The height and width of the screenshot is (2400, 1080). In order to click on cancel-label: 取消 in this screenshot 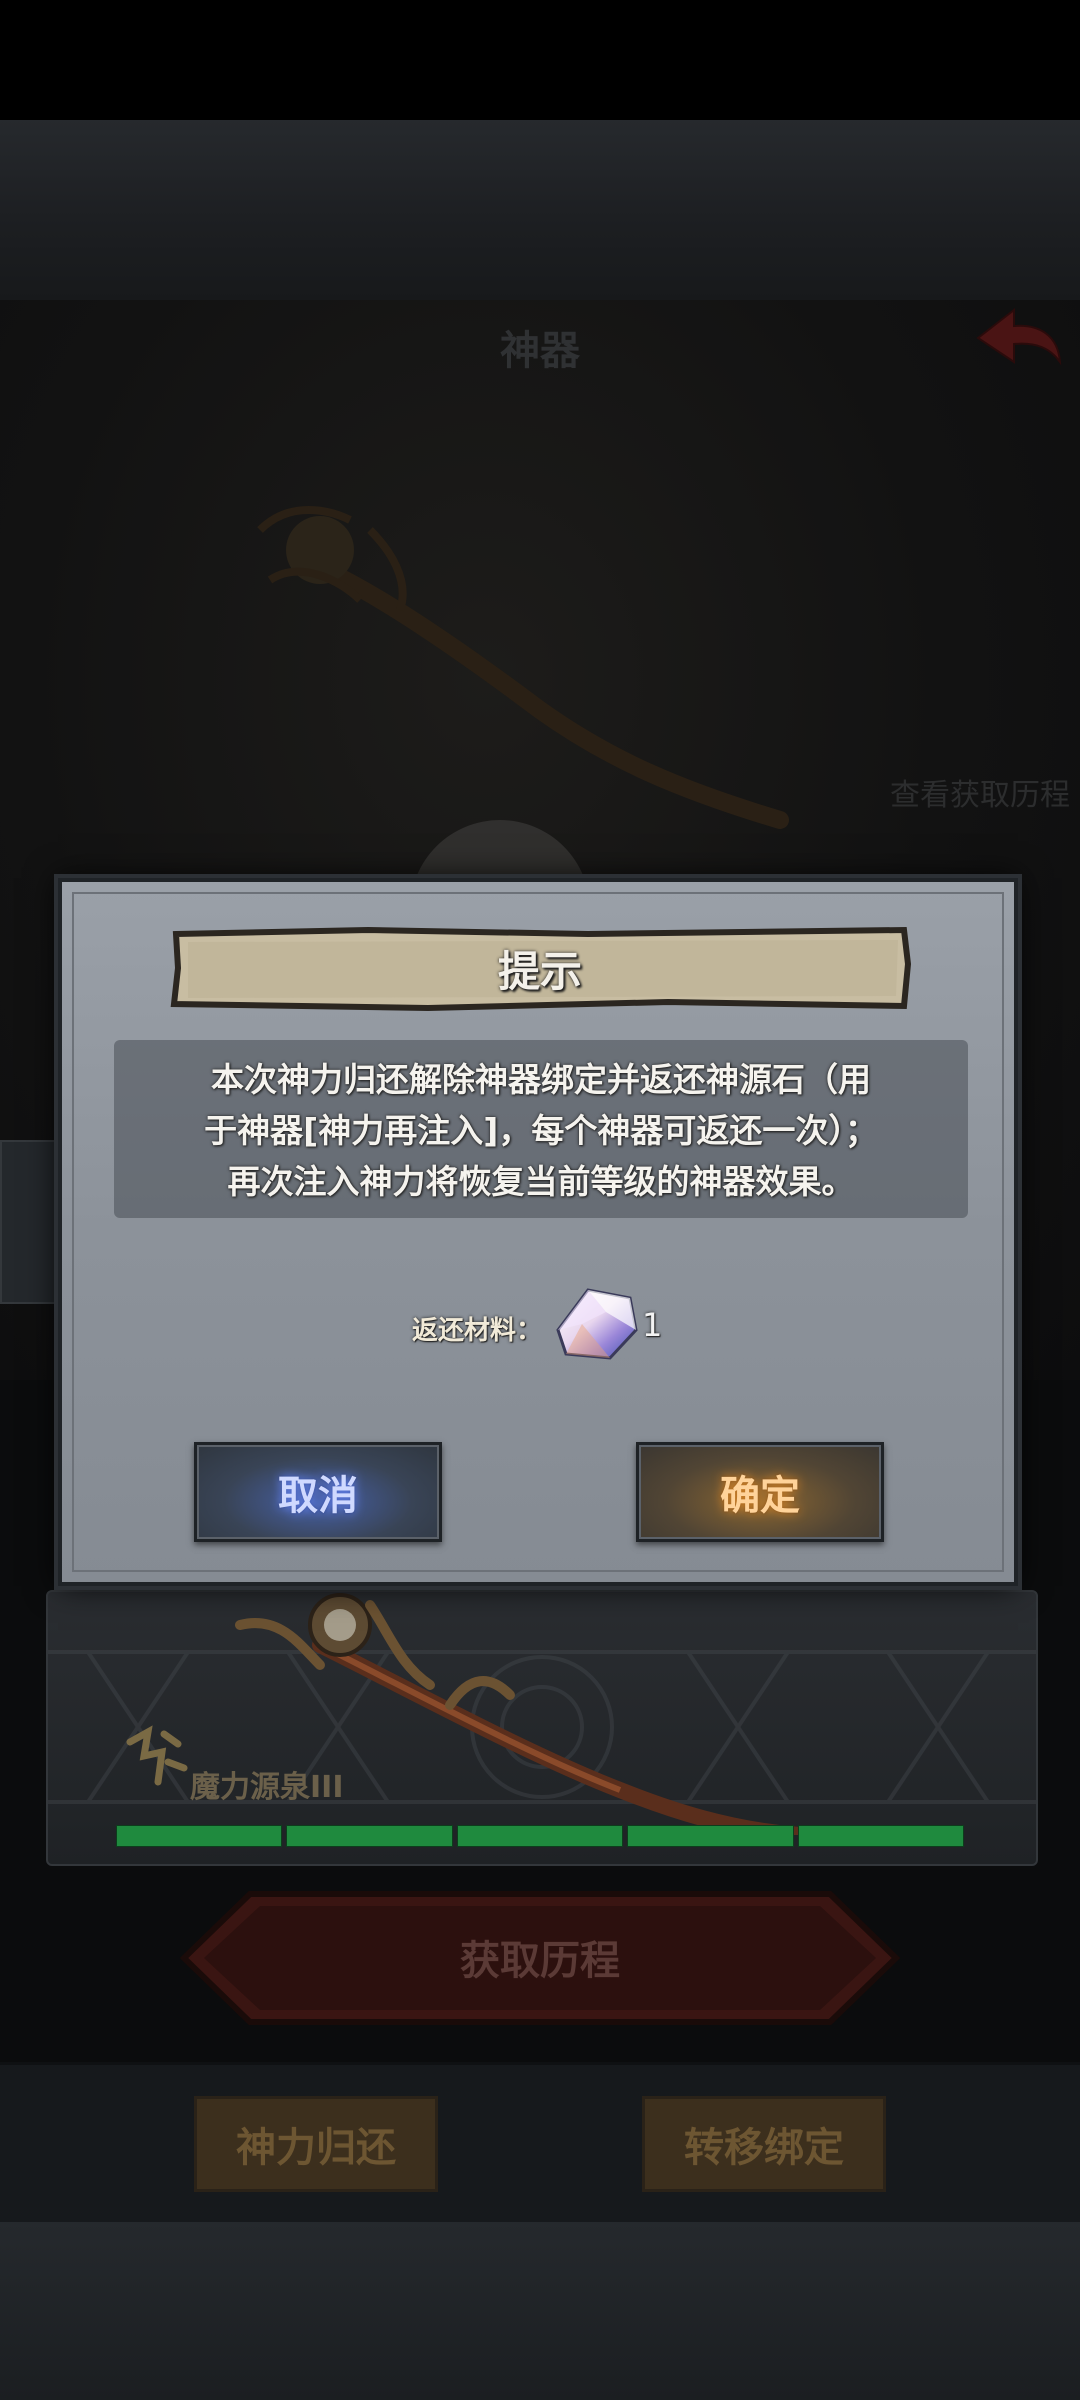, I will do `click(318, 1496)`.